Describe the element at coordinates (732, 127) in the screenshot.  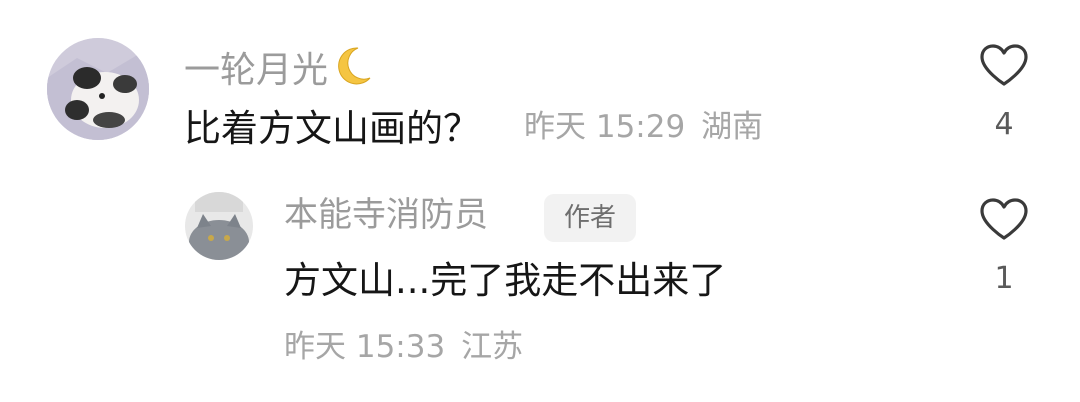
I see `comment-location: 湖南` at that location.